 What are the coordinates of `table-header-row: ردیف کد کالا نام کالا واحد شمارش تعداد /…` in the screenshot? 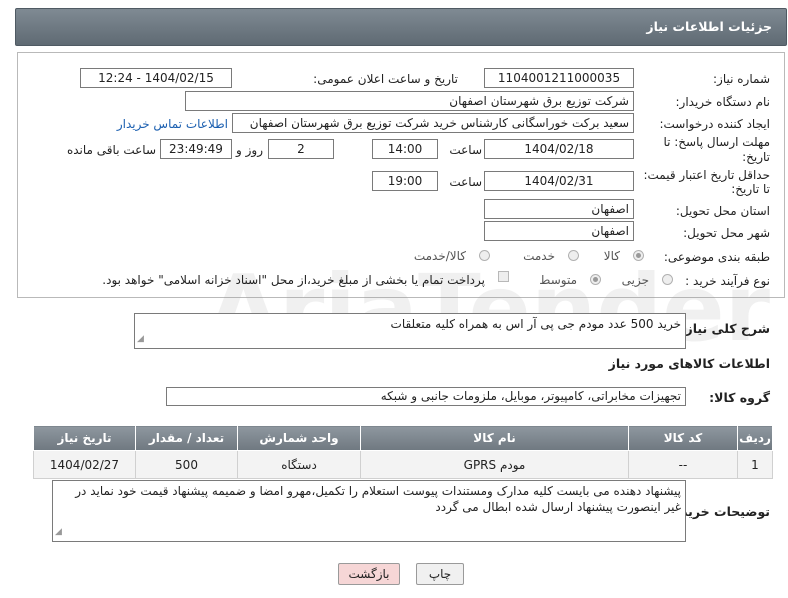 It's located at (403, 438).